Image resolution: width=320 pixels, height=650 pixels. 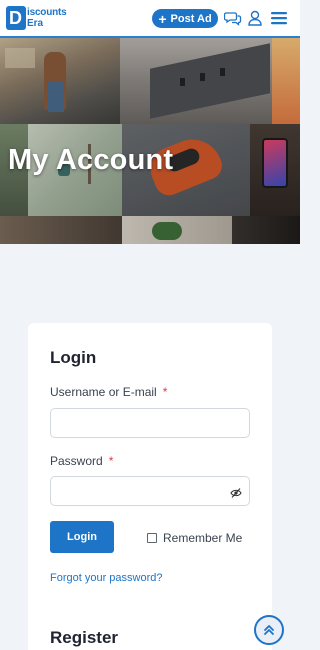 I want to click on page-title: My Account, so click(x=91, y=160).